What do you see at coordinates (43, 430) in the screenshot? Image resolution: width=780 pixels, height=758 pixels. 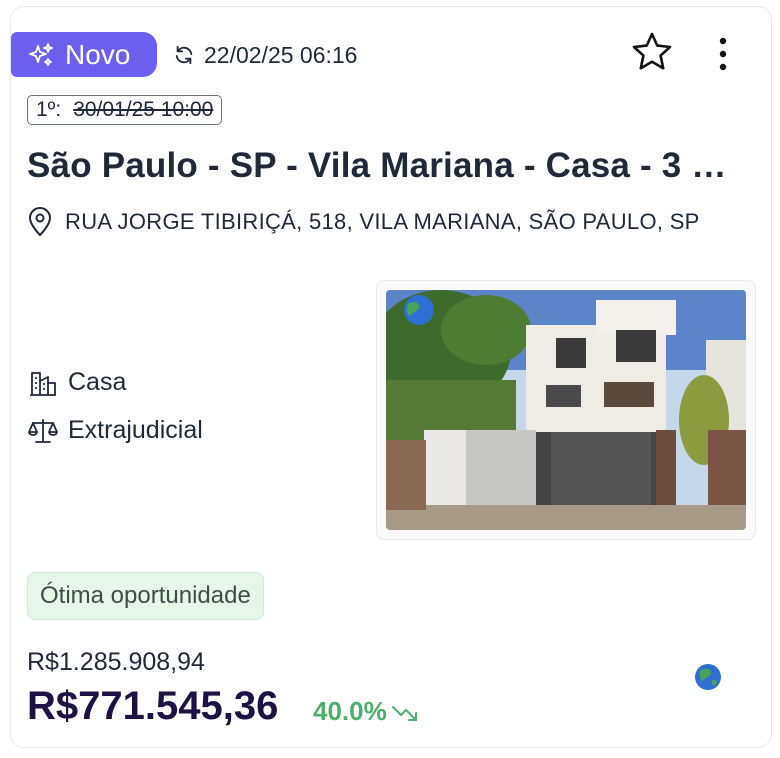 I see `scale-icon` at bounding box center [43, 430].